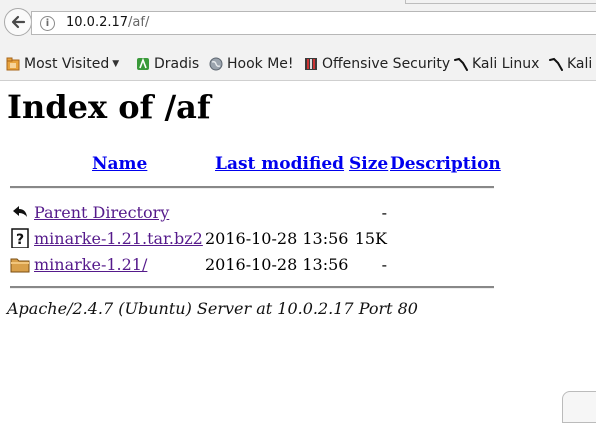 The width and height of the screenshot is (596, 423). I want to click on bookmark-kali-linux: Kali Linux, so click(496, 64).